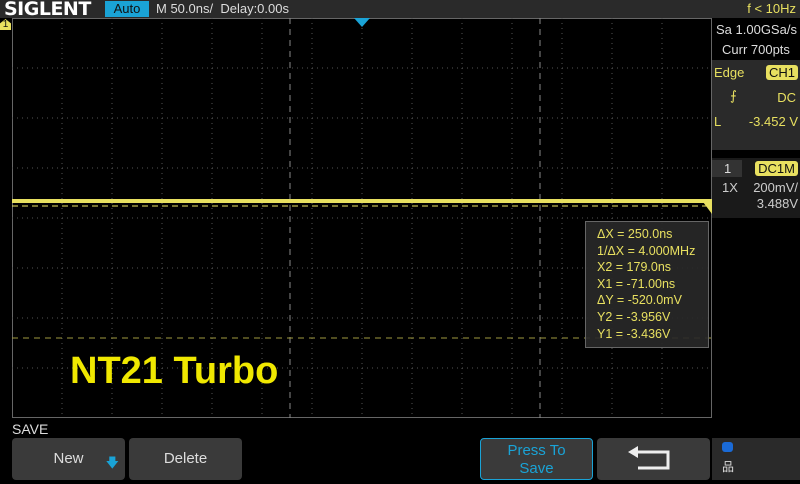  I want to click on return-arrow-icon, so click(648, 458).